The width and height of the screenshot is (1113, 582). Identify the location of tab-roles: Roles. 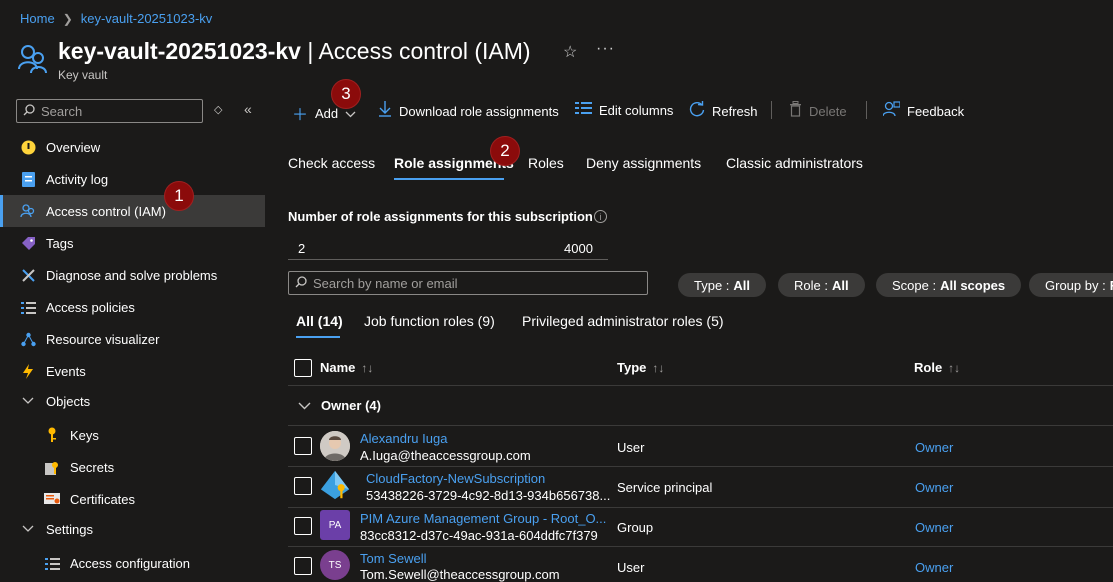
(546, 163).